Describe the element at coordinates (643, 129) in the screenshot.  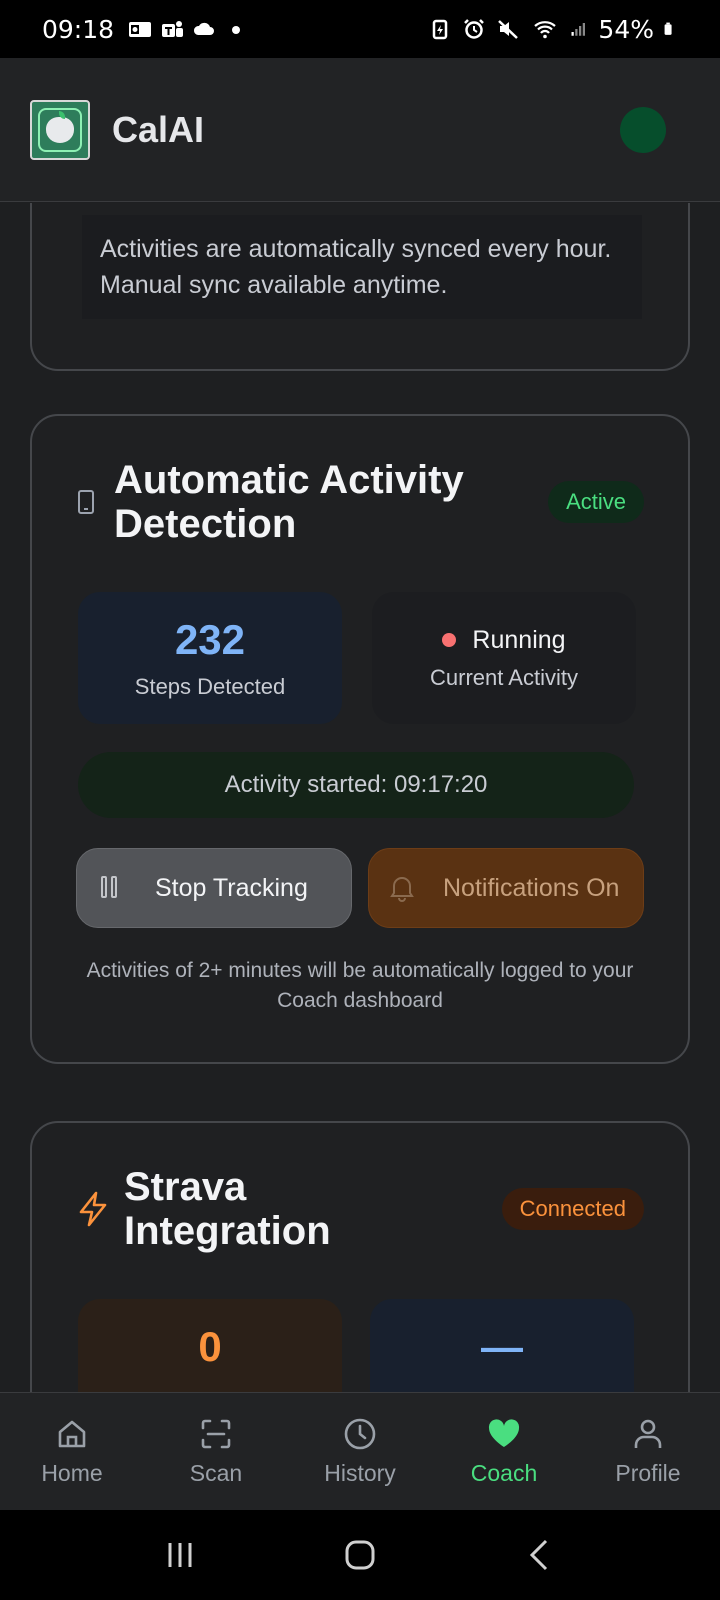
I see `avatar` at that location.